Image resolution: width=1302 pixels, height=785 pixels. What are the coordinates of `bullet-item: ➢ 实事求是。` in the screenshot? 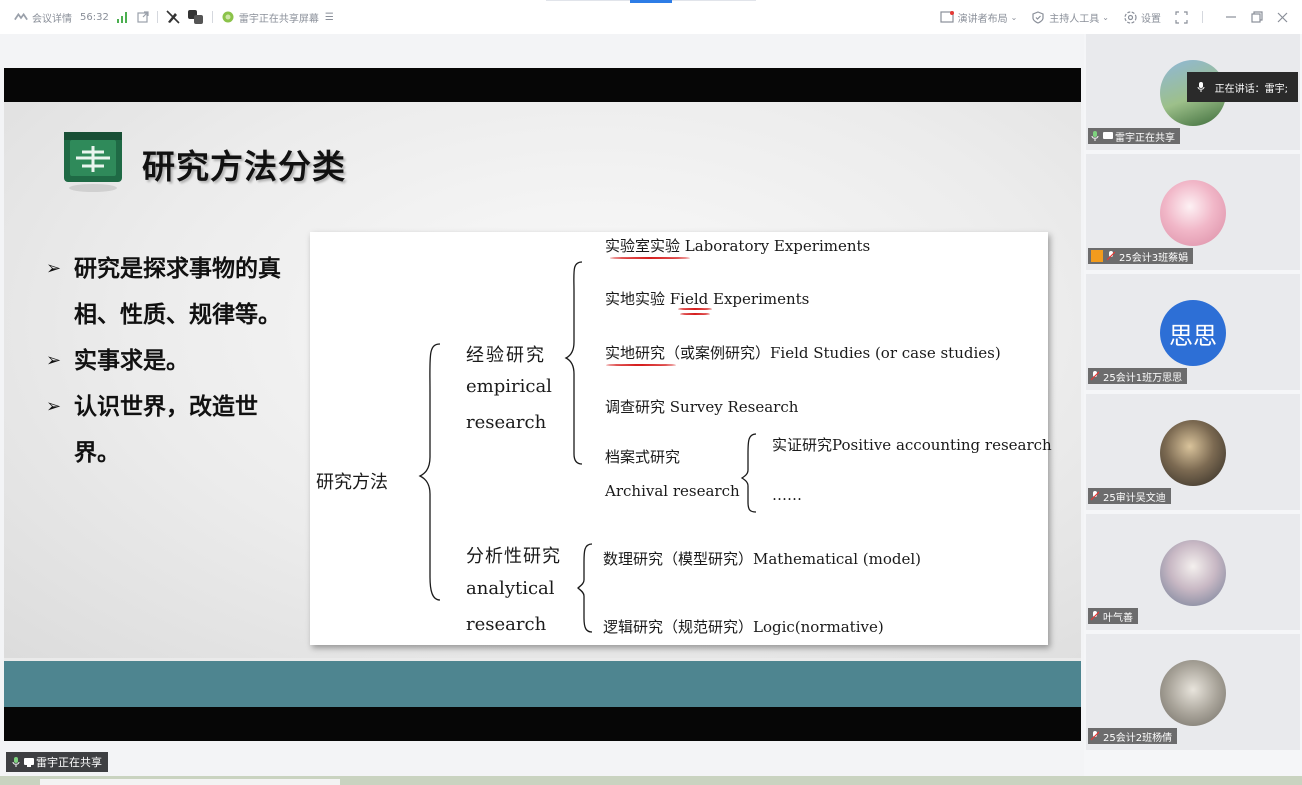 It's located at (166, 361).